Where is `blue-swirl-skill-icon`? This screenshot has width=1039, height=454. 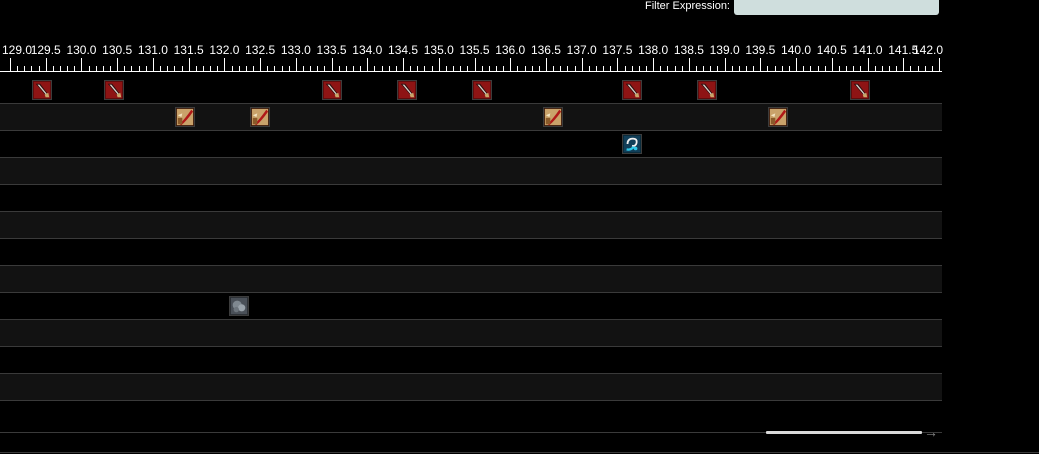
blue-swirl-skill-icon is located at coordinates (632, 144).